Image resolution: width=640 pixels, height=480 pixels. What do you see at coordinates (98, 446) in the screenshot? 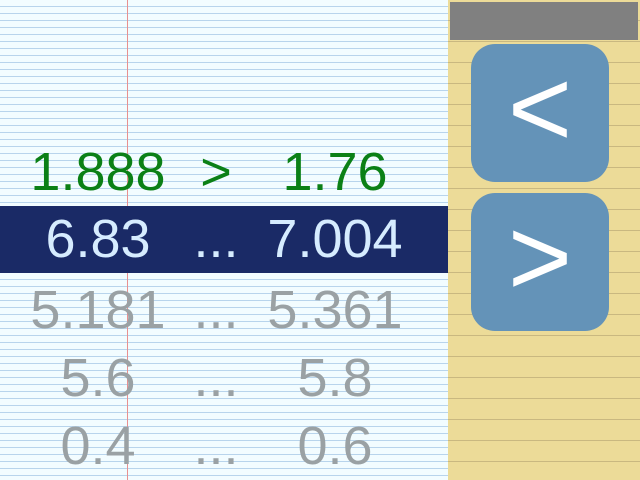
I see `left-number: 0.4` at bounding box center [98, 446].